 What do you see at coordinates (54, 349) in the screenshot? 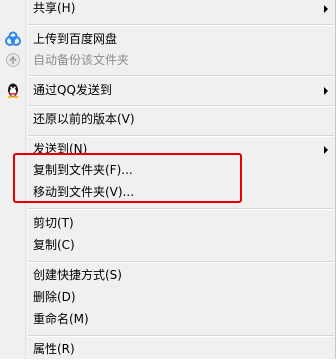
I see `menu-item-label: 属性(R)` at bounding box center [54, 349].